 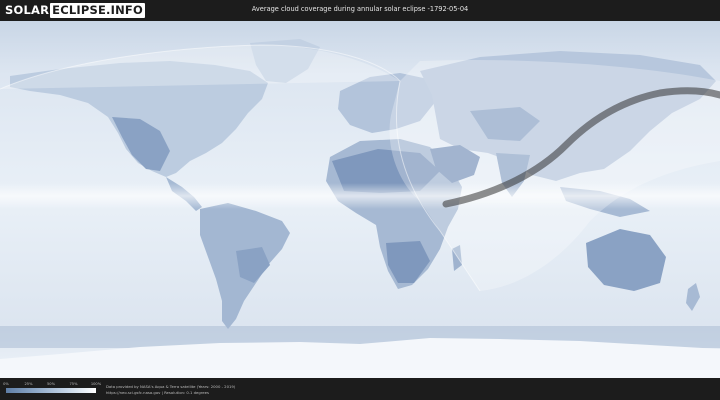 I want to click on legend-tick: 25%, so click(x=28, y=384).